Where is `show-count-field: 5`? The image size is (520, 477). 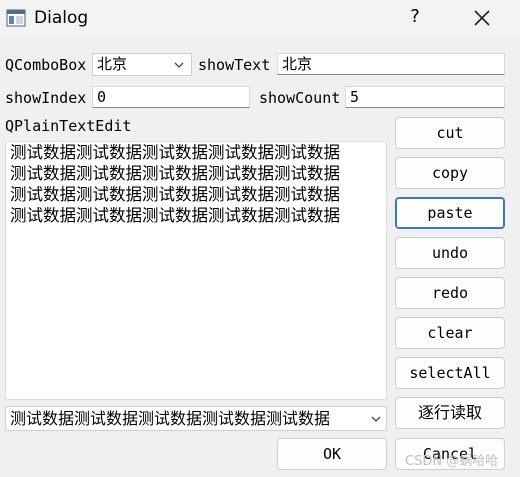 show-count-field: 5 is located at coordinates (425, 97).